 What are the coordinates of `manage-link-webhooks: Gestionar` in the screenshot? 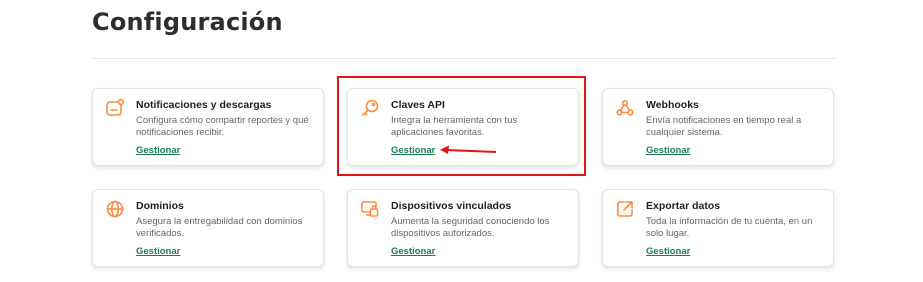 It's located at (668, 150).